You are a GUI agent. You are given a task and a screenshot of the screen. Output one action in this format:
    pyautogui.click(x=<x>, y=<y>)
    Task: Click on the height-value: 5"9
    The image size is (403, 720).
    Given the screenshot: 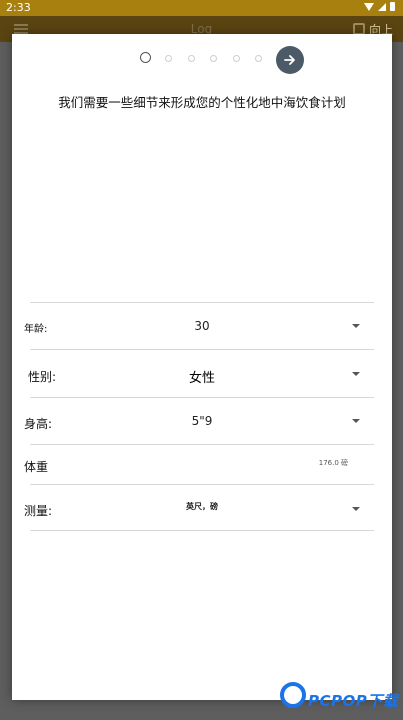 What is the action you would take?
    pyautogui.click(x=202, y=421)
    